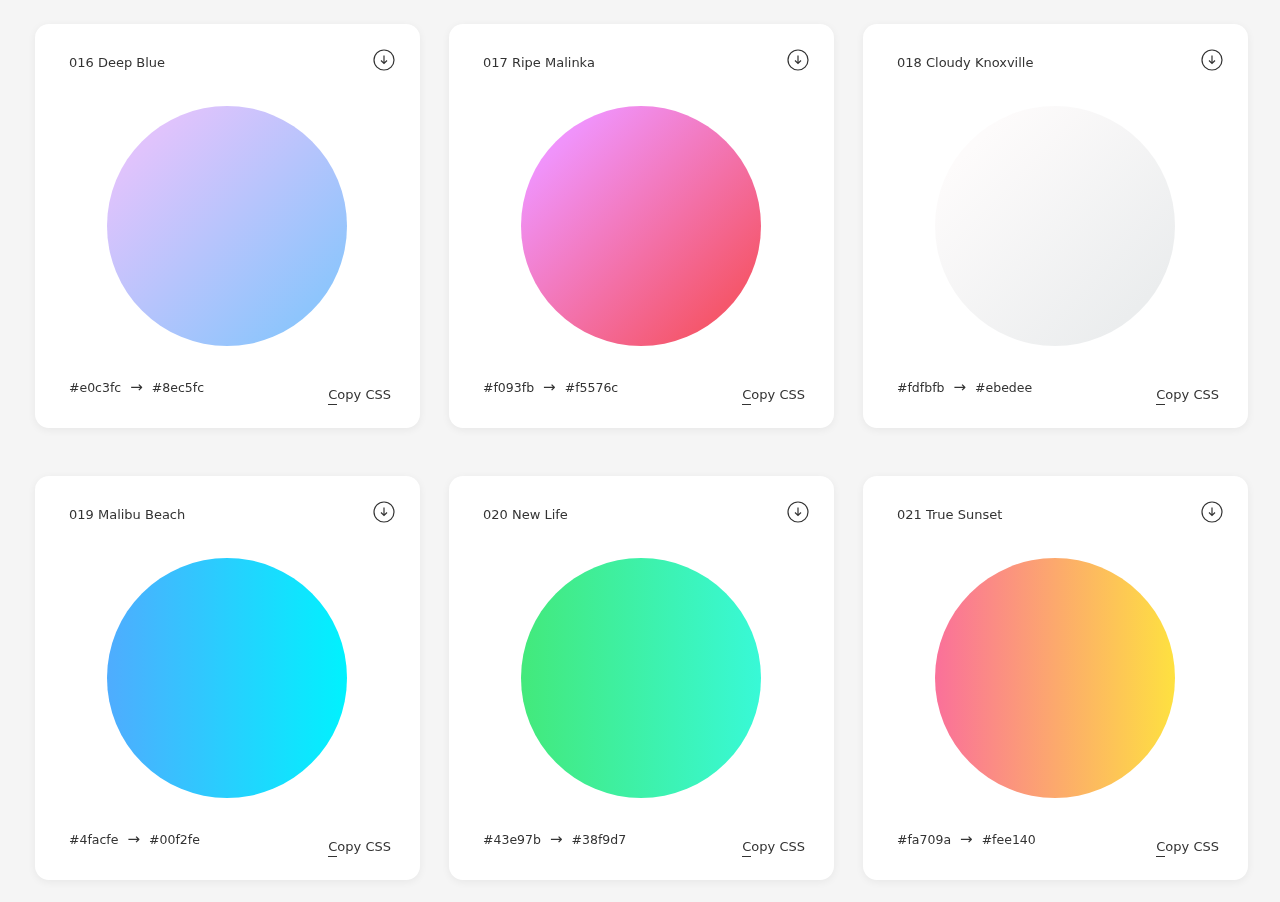 This screenshot has height=902, width=1280. Describe the element at coordinates (950, 514) in the screenshot. I see `gradient-name: 021 True Sunset` at that location.